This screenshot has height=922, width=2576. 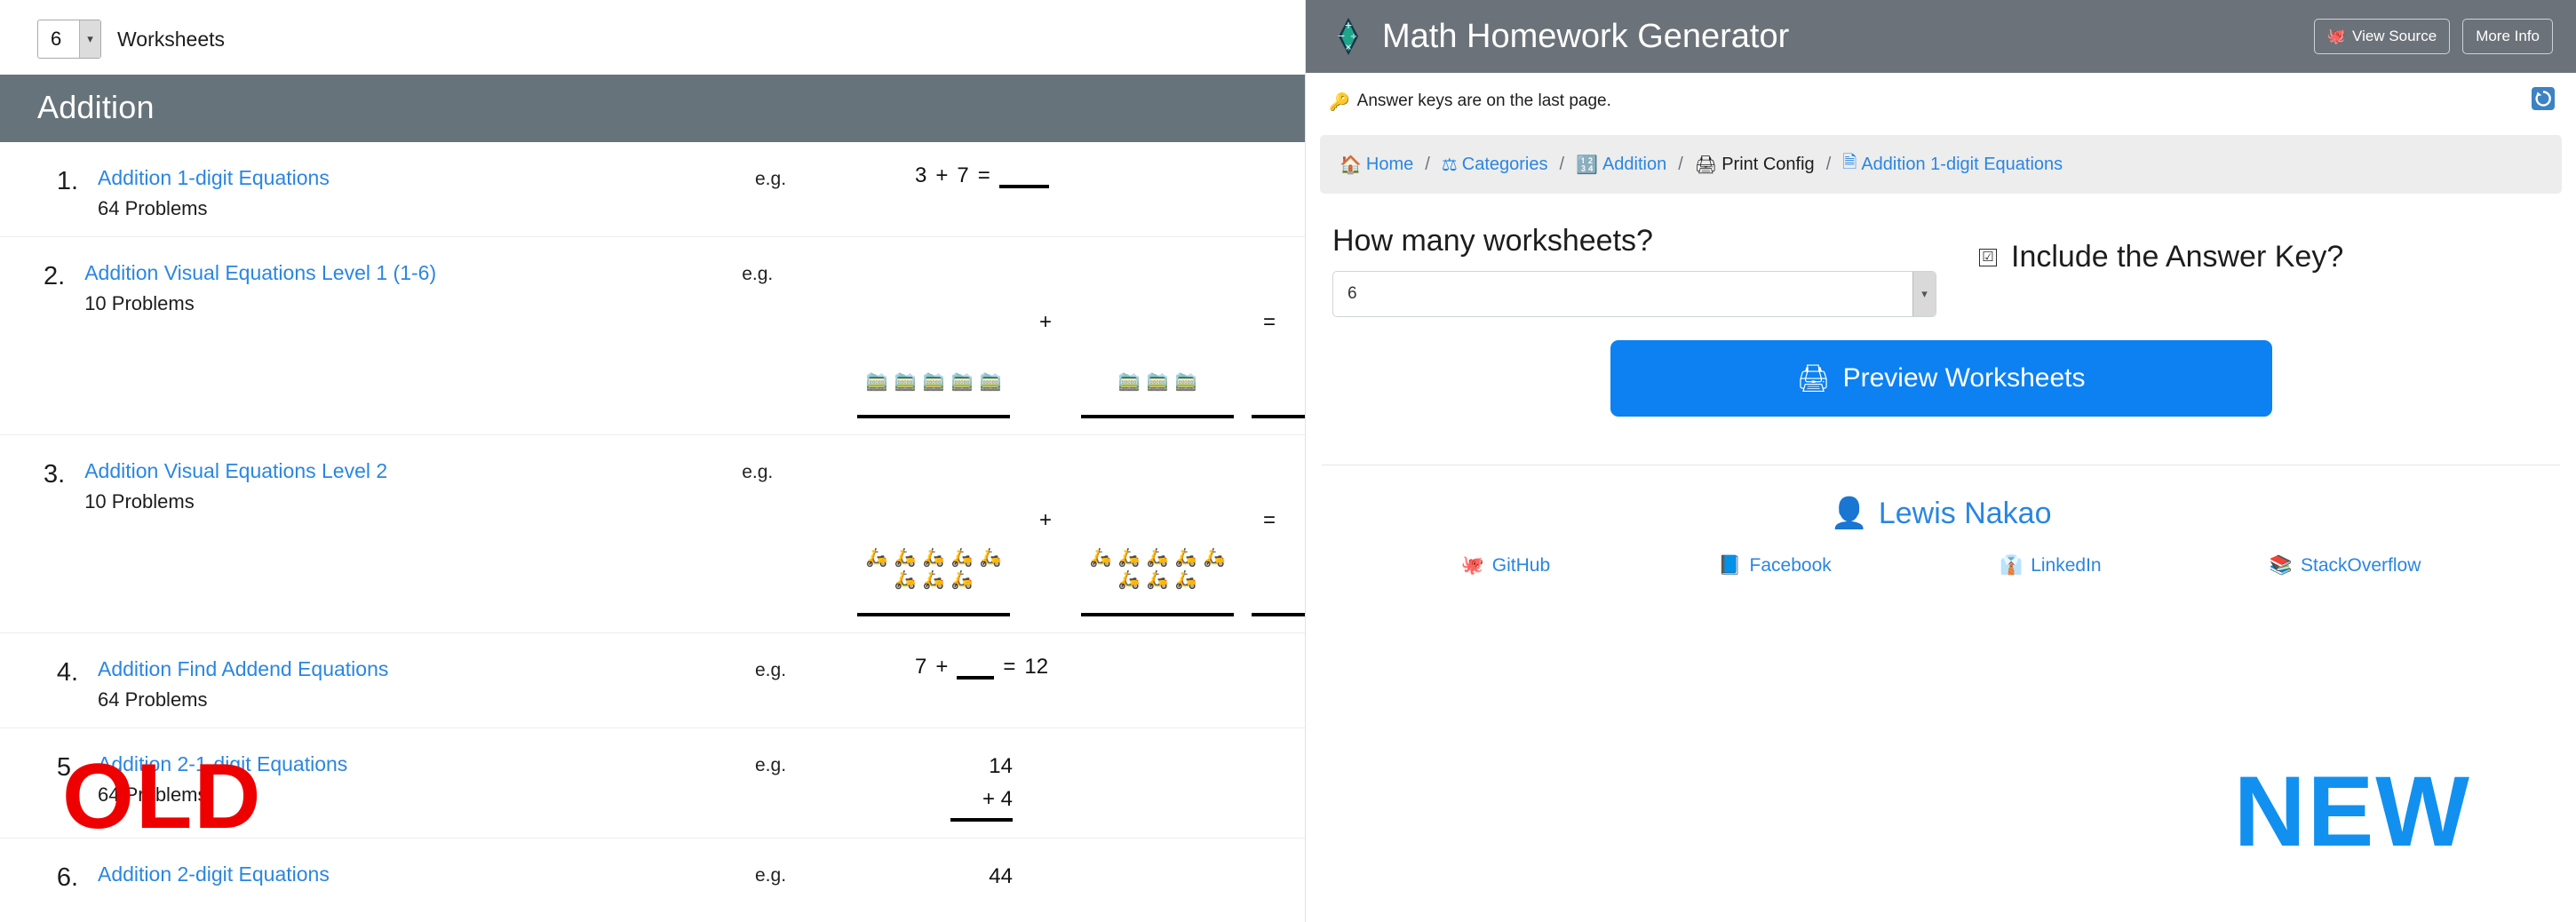 I want to click on social-link-facebook: 📘 Facebook, so click(x=1774, y=565).